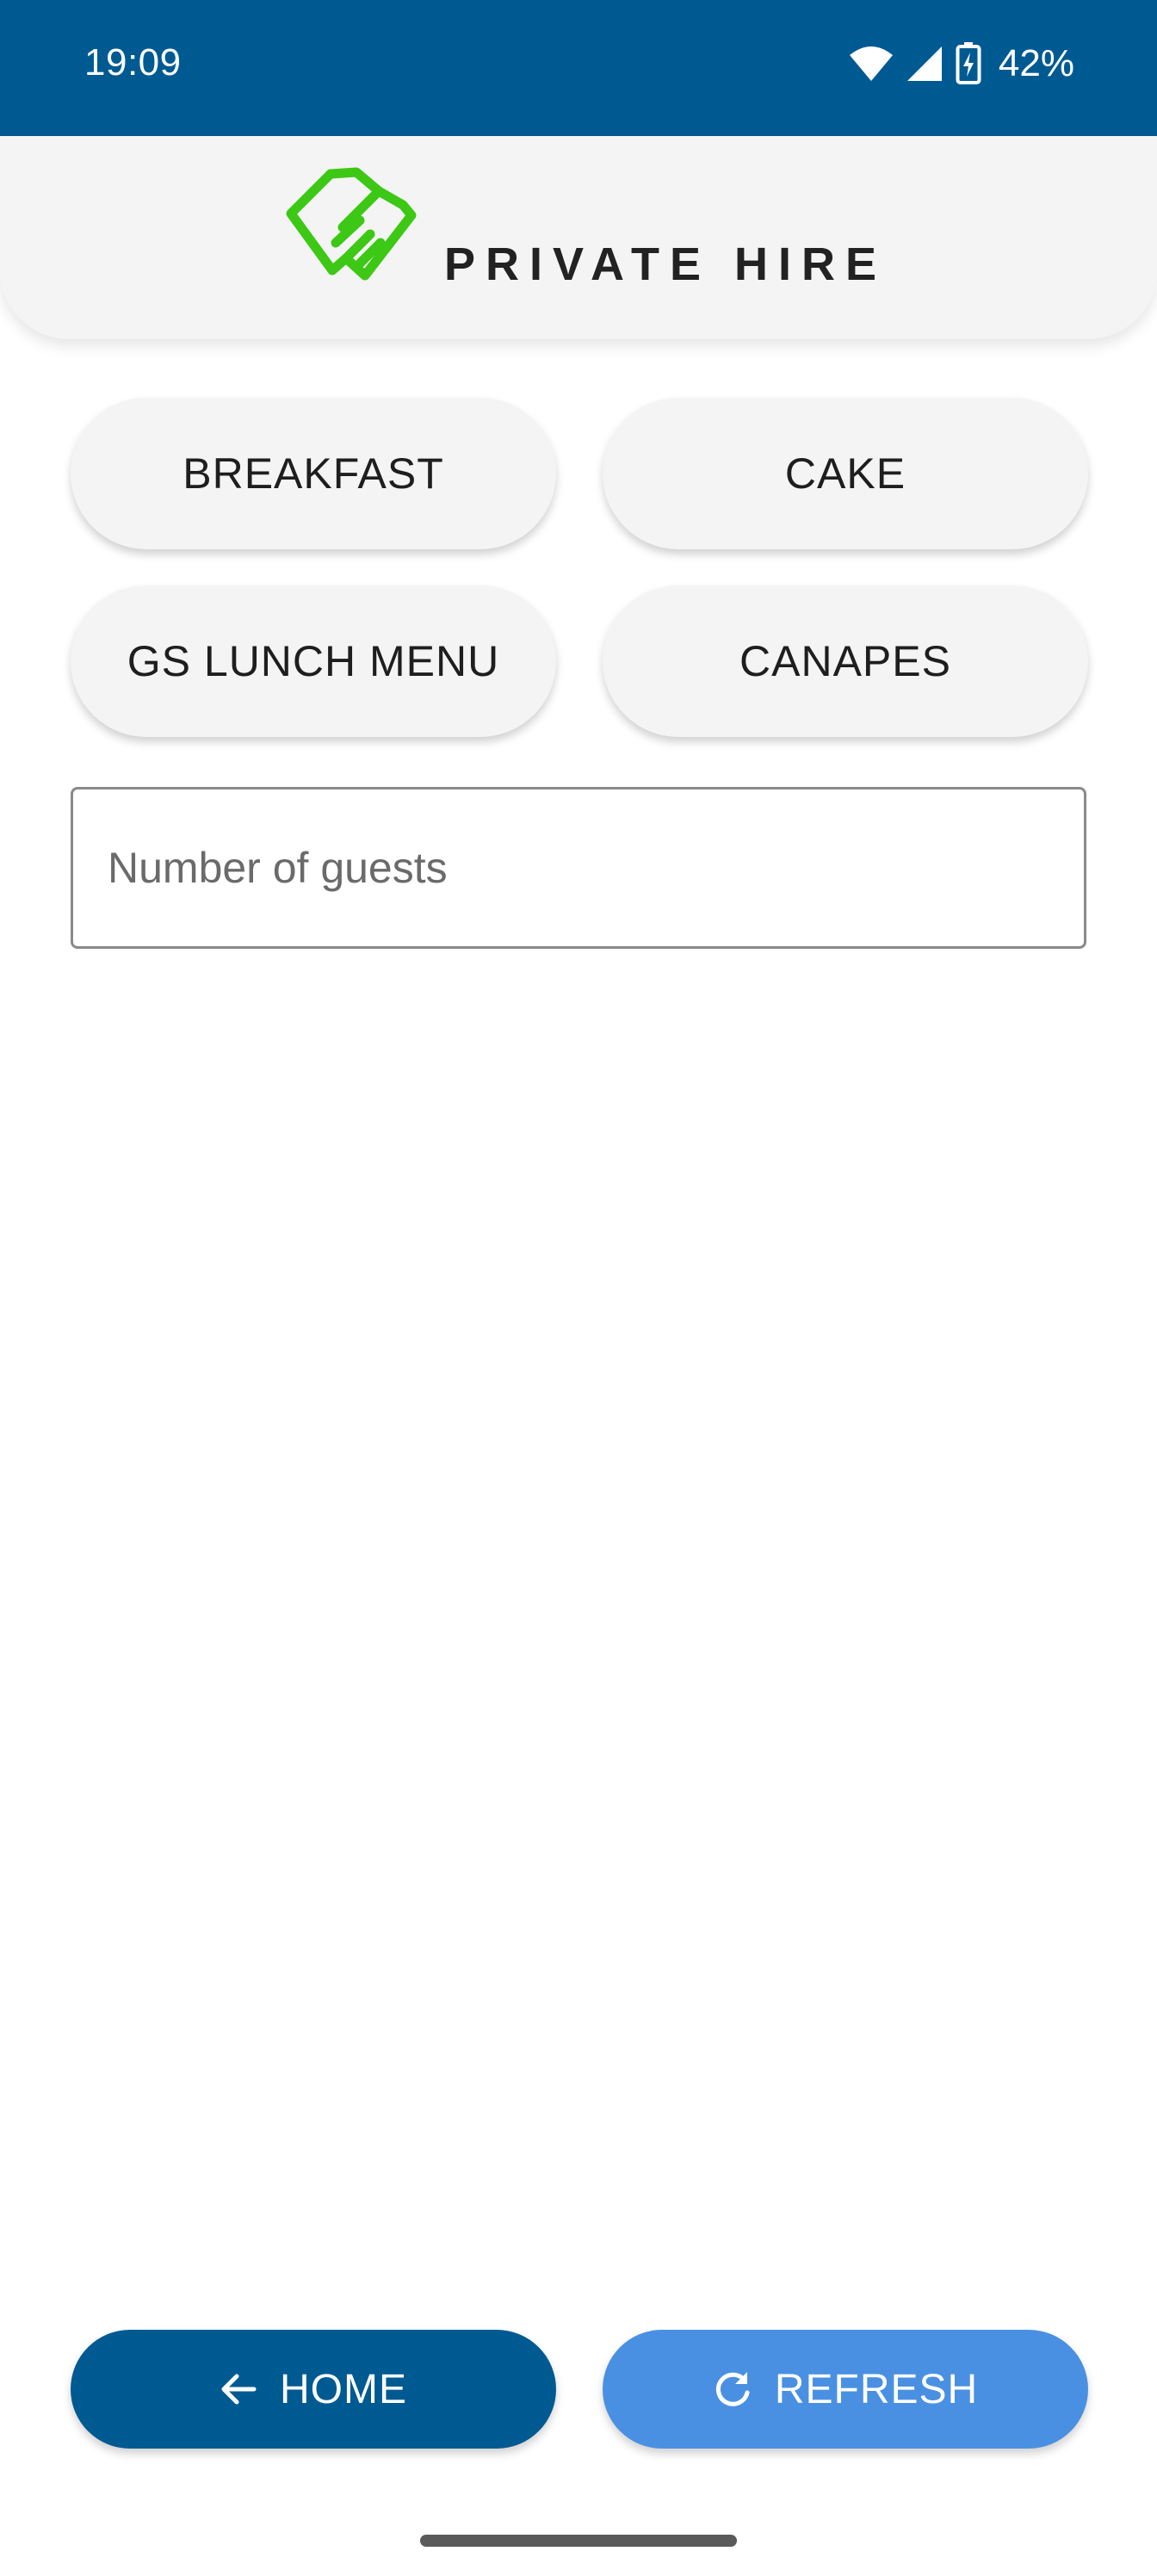  Describe the element at coordinates (845, 473) in the screenshot. I see `cake-button: CAKE` at that location.